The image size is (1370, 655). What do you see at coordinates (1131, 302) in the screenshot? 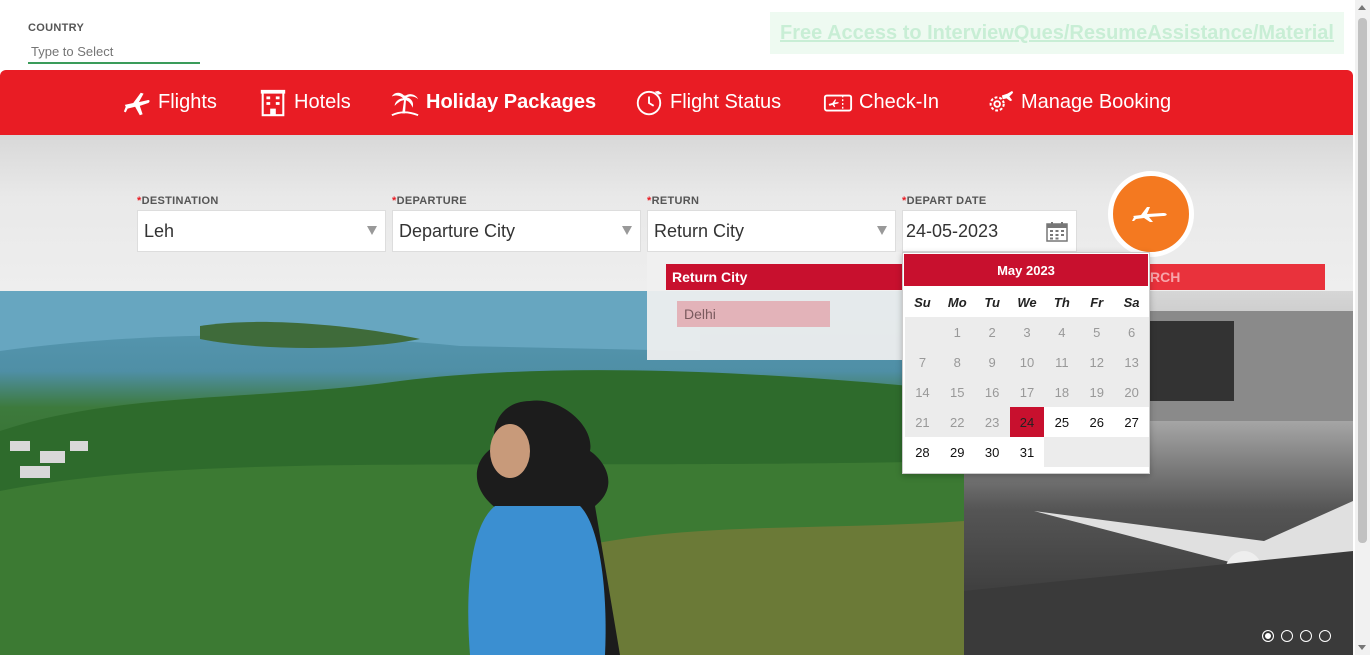
I see `weekday-label: Sa` at bounding box center [1131, 302].